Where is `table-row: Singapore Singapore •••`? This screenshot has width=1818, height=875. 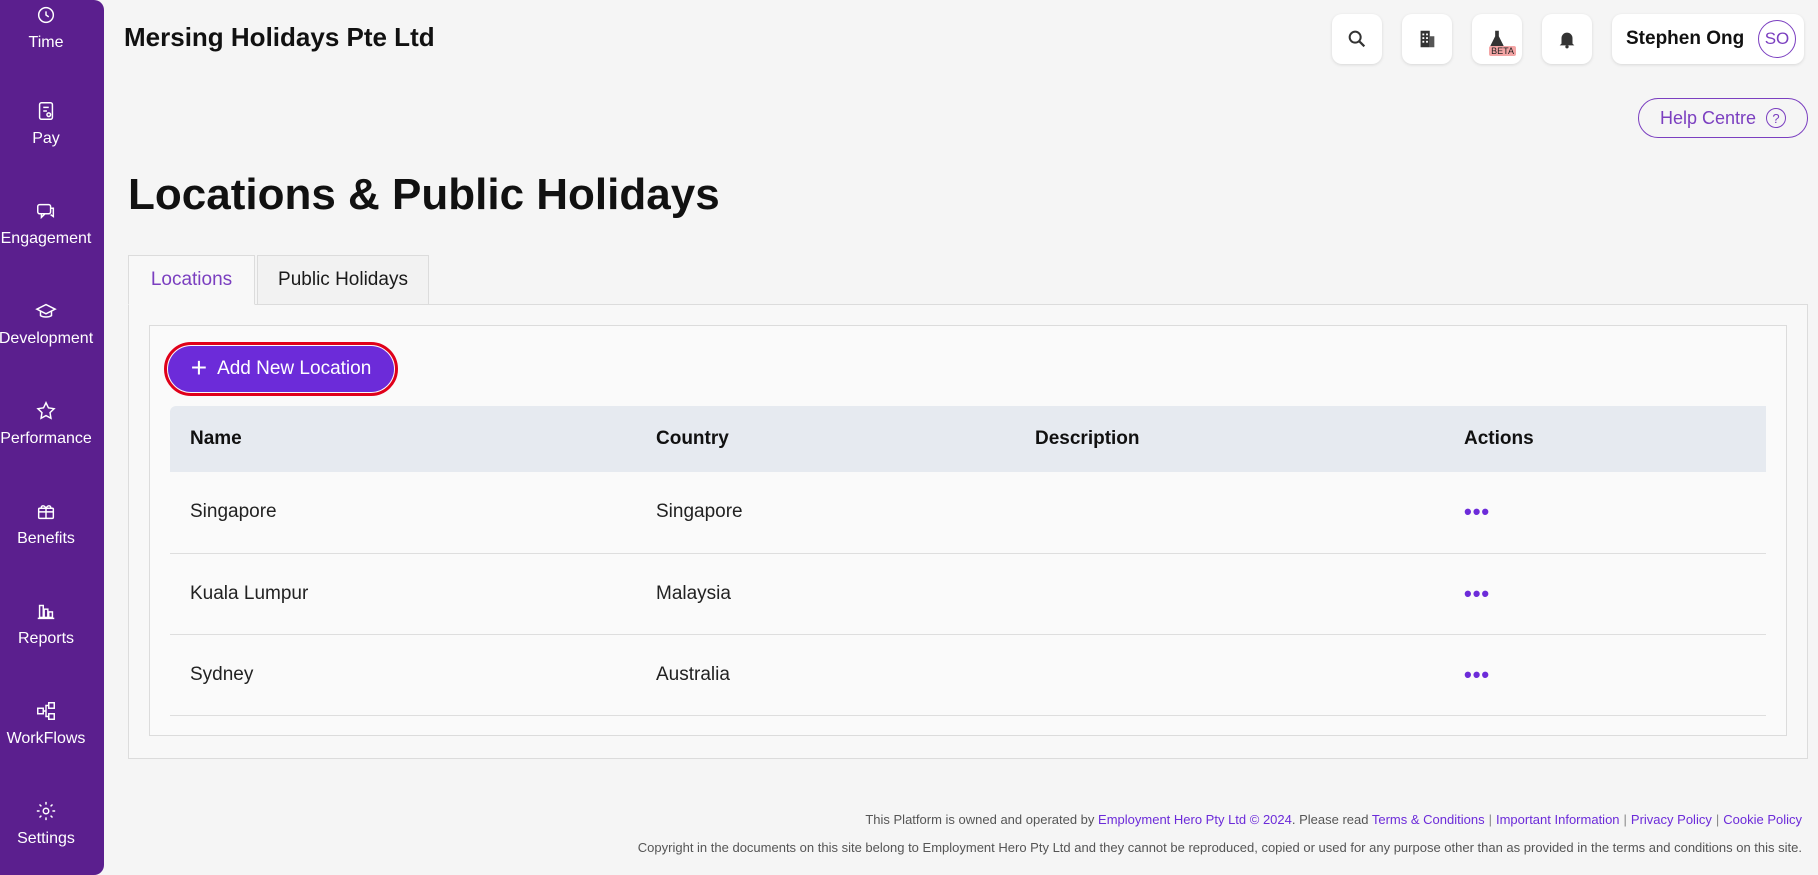 table-row: Singapore Singapore ••• is located at coordinates (968, 513).